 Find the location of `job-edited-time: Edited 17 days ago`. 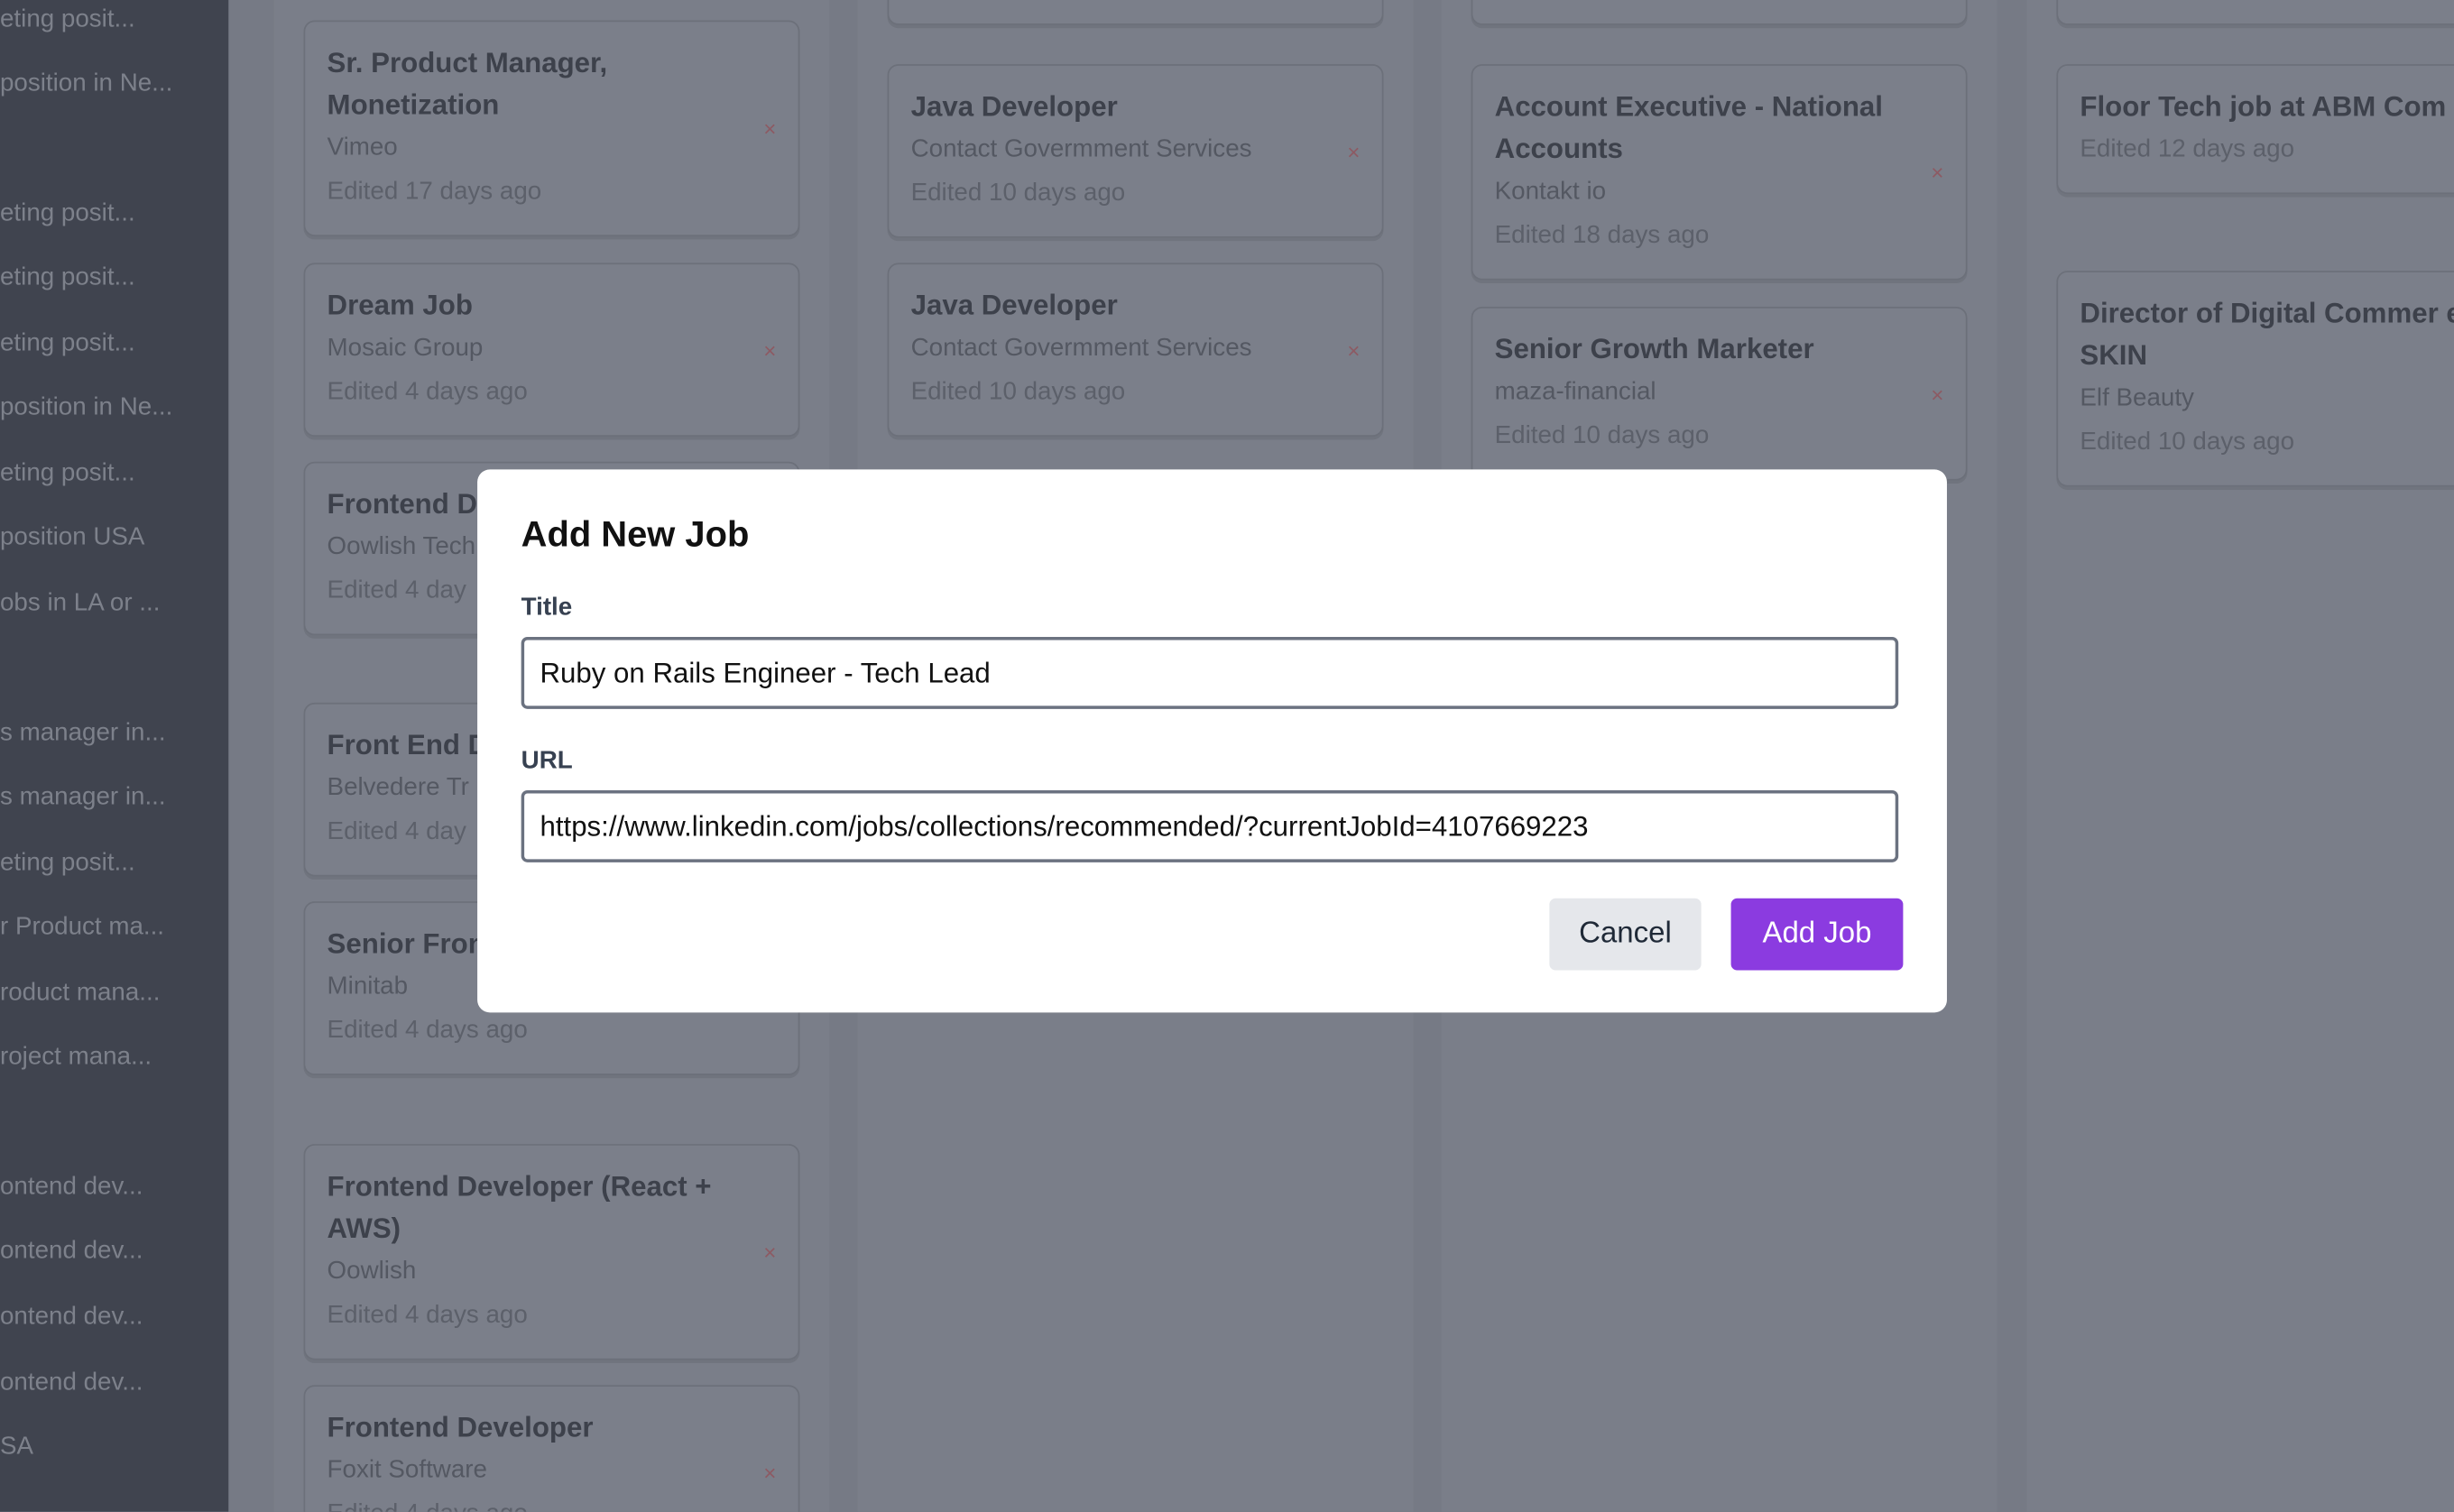

job-edited-time: Edited 17 days ago is located at coordinates (434, 192).